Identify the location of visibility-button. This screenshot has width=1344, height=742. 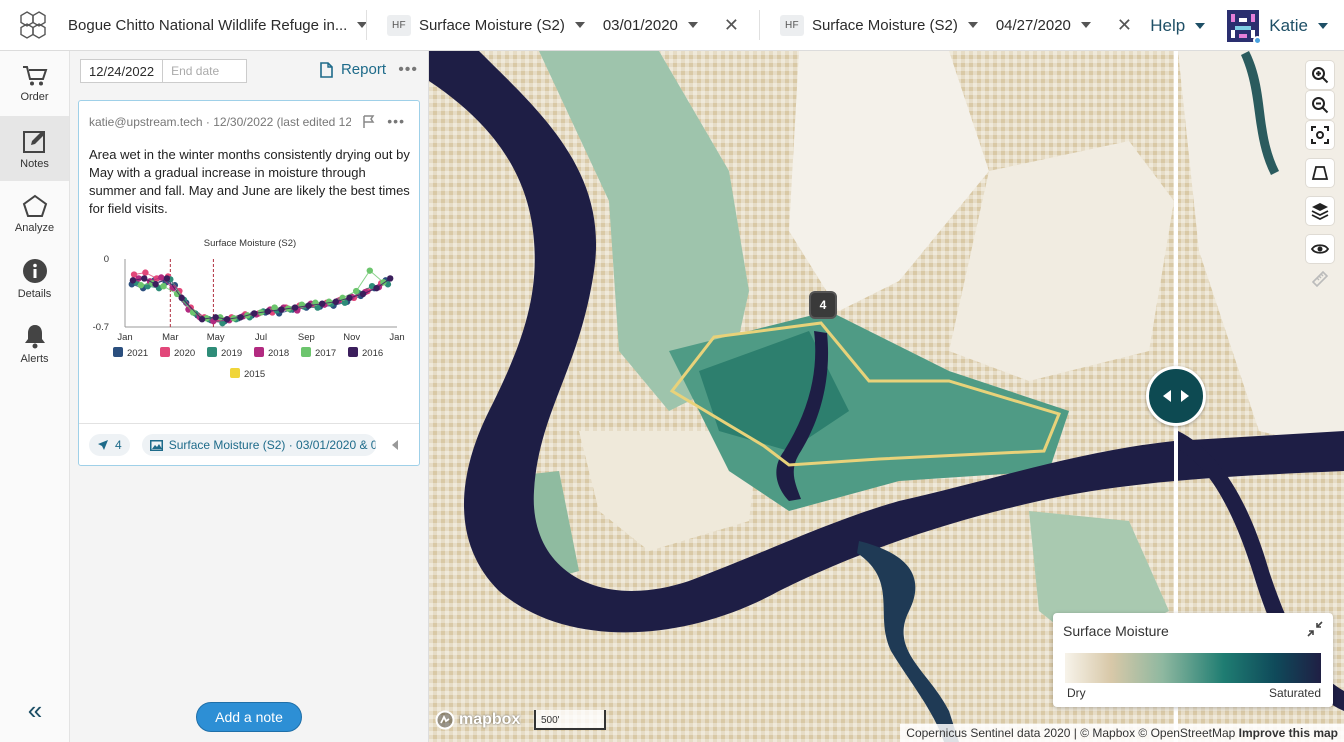
(1320, 249).